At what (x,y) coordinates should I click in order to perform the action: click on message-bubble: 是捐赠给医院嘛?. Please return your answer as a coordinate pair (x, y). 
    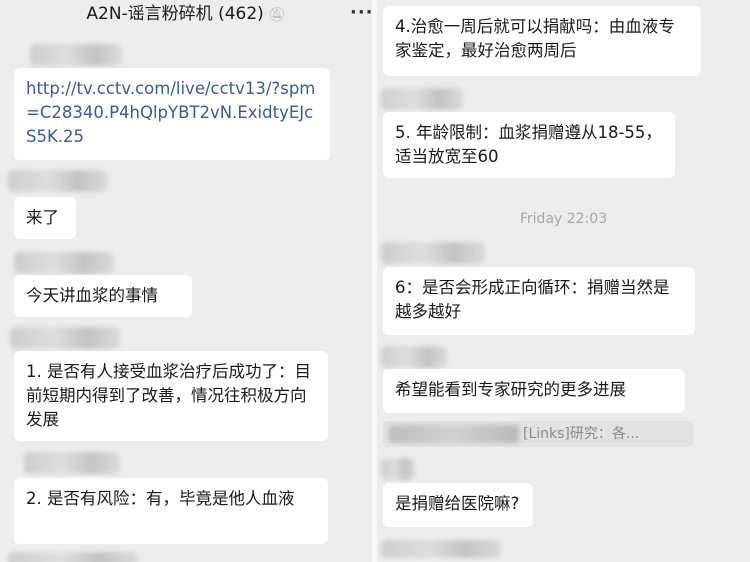
    Looking at the image, I should click on (458, 505).